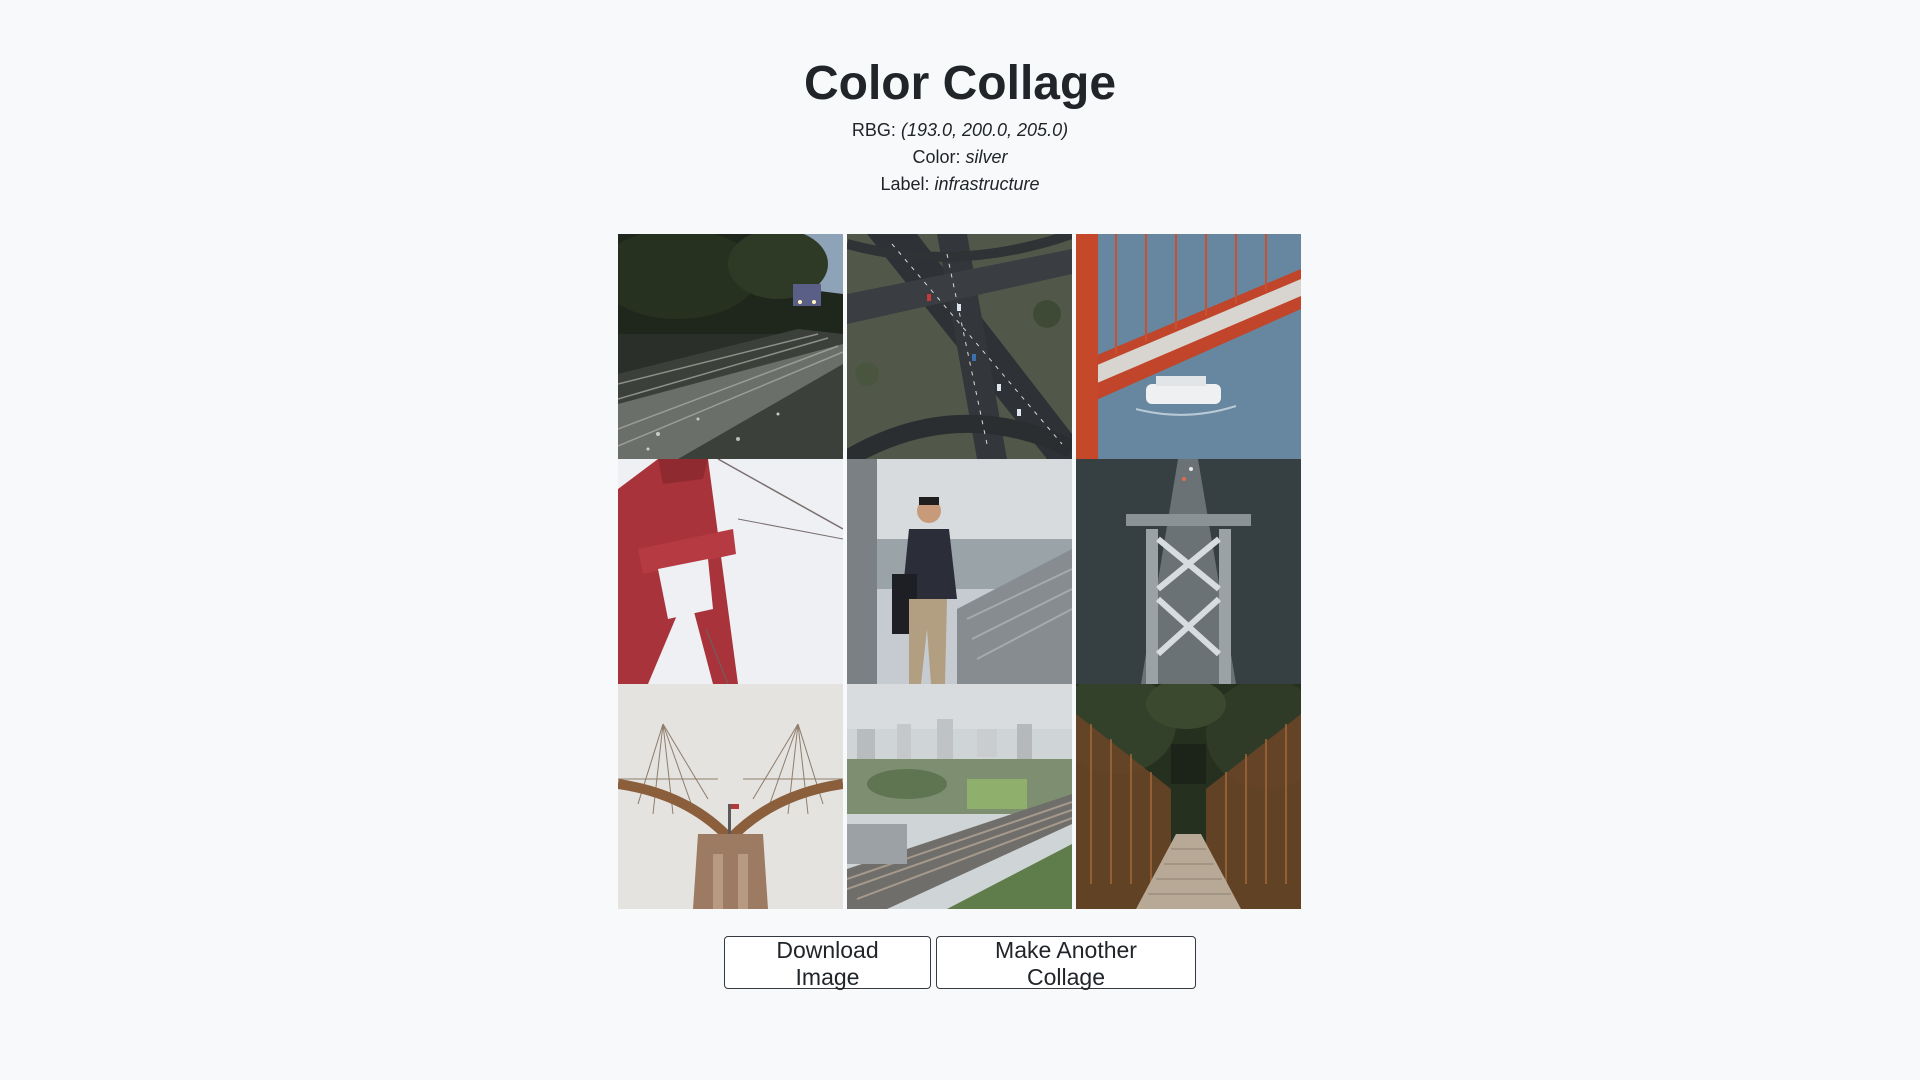 Image resolution: width=1920 pixels, height=1080 pixels. I want to click on label-line: Label: infrastructure, so click(960, 184).